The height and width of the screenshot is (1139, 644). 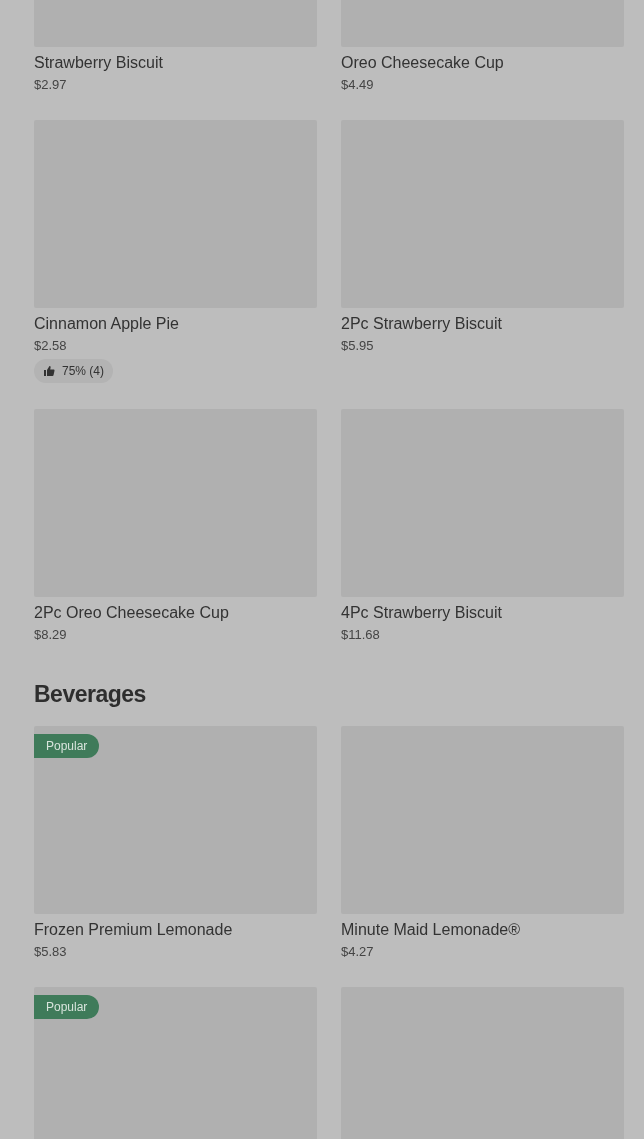 What do you see at coordinates (421, 613) in the screenshot?
I see `item-name: 4Pc Strawberry Biscuit` at bounding box center [421, 613].